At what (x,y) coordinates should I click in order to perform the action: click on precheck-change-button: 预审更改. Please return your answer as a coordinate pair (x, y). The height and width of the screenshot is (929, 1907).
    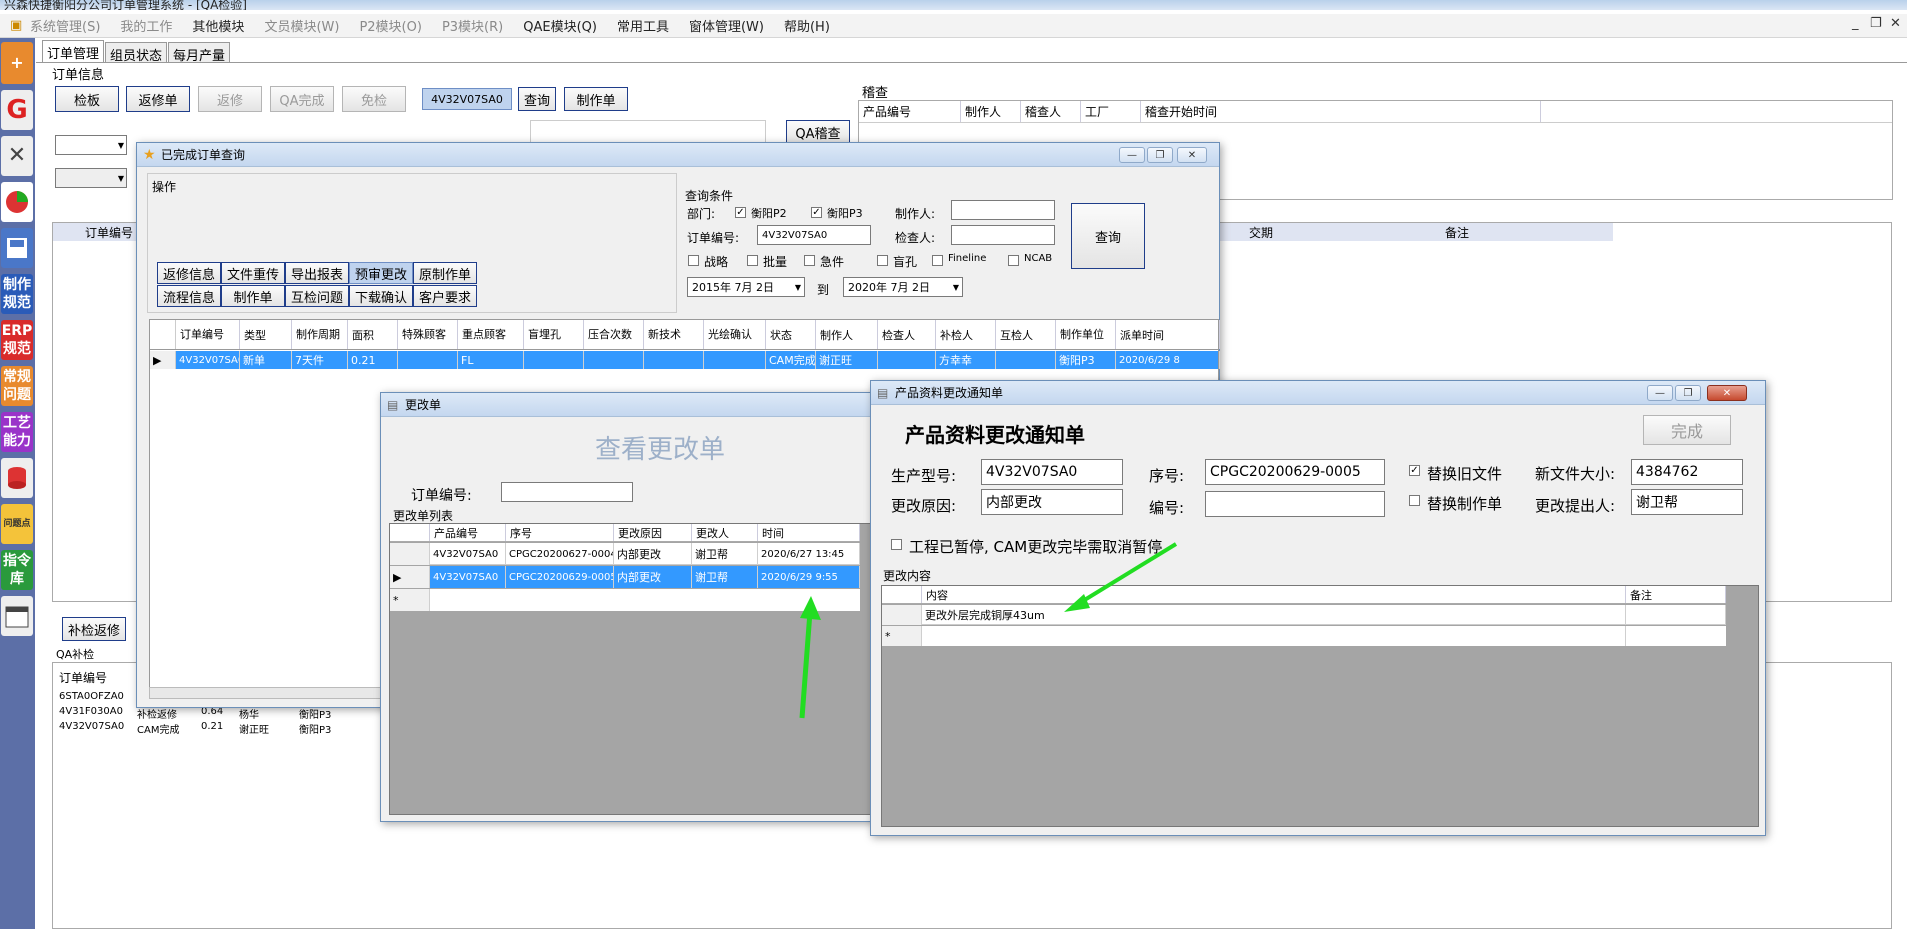
    Looking at the image, I should click on (381, 273).